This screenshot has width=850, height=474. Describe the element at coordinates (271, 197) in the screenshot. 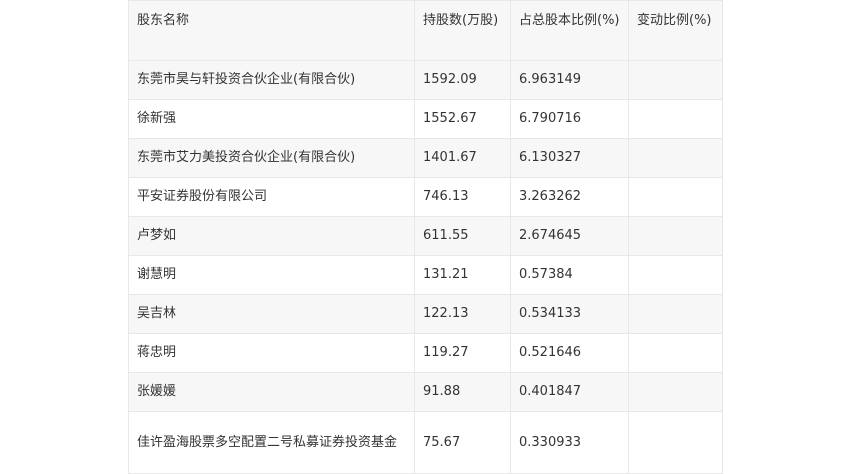

I see `cell-shareholder-name: 平安证券股份有限公司` at that location.